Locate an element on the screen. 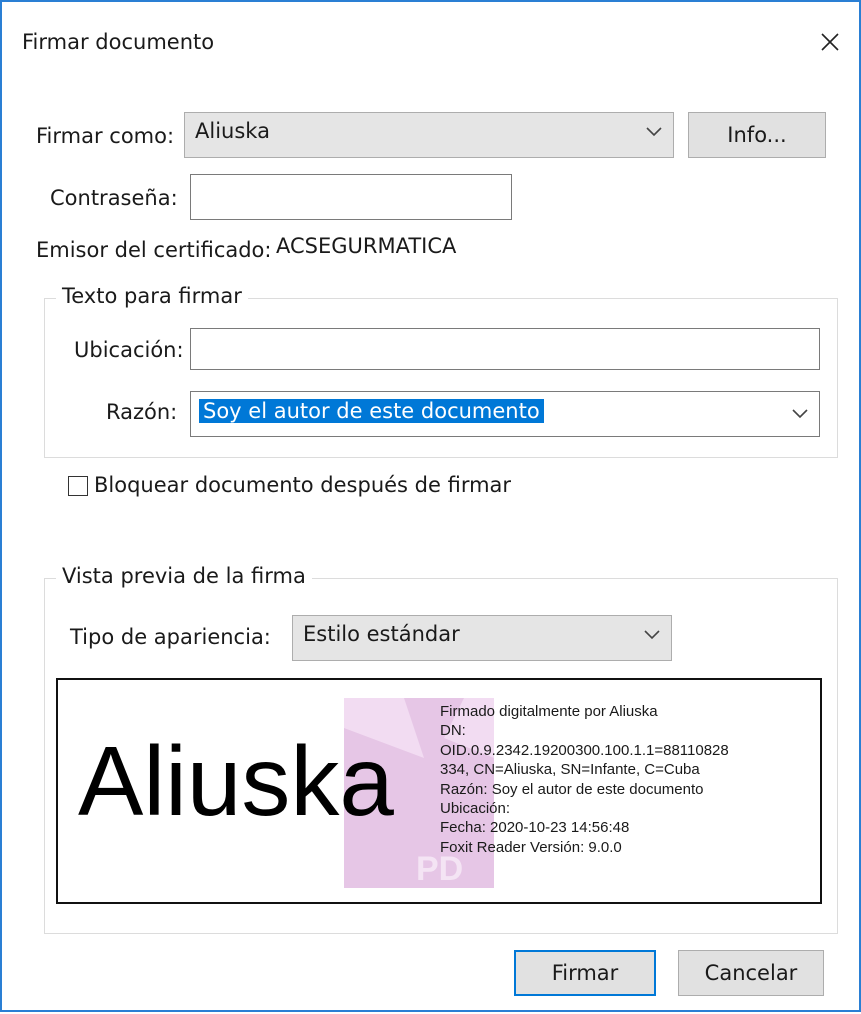  signature-detail-line: Ubicación: is located at coordinates (475, 809).